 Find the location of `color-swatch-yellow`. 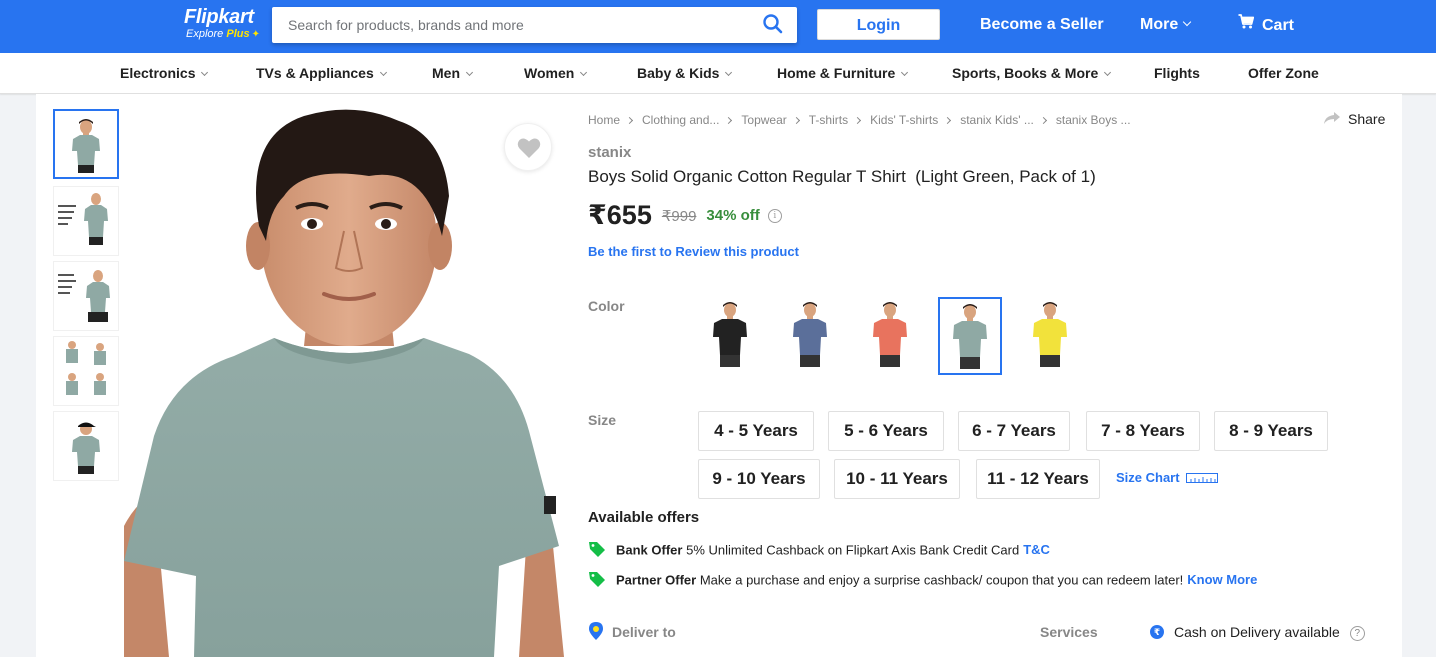

color-swatch-yellow is located at coordinates (1050, 336).